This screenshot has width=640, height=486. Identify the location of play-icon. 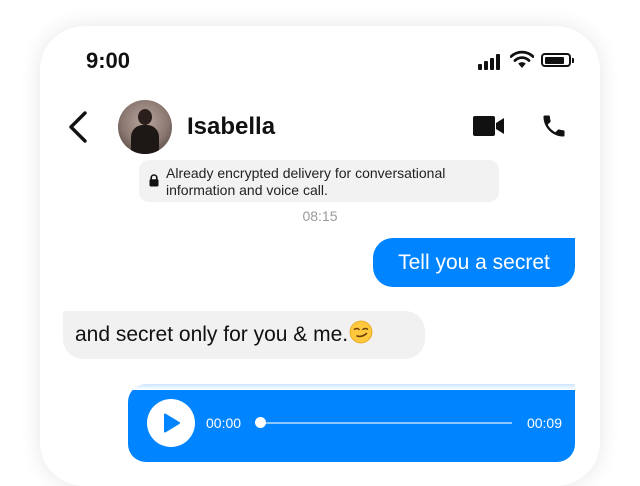
(172, 423).